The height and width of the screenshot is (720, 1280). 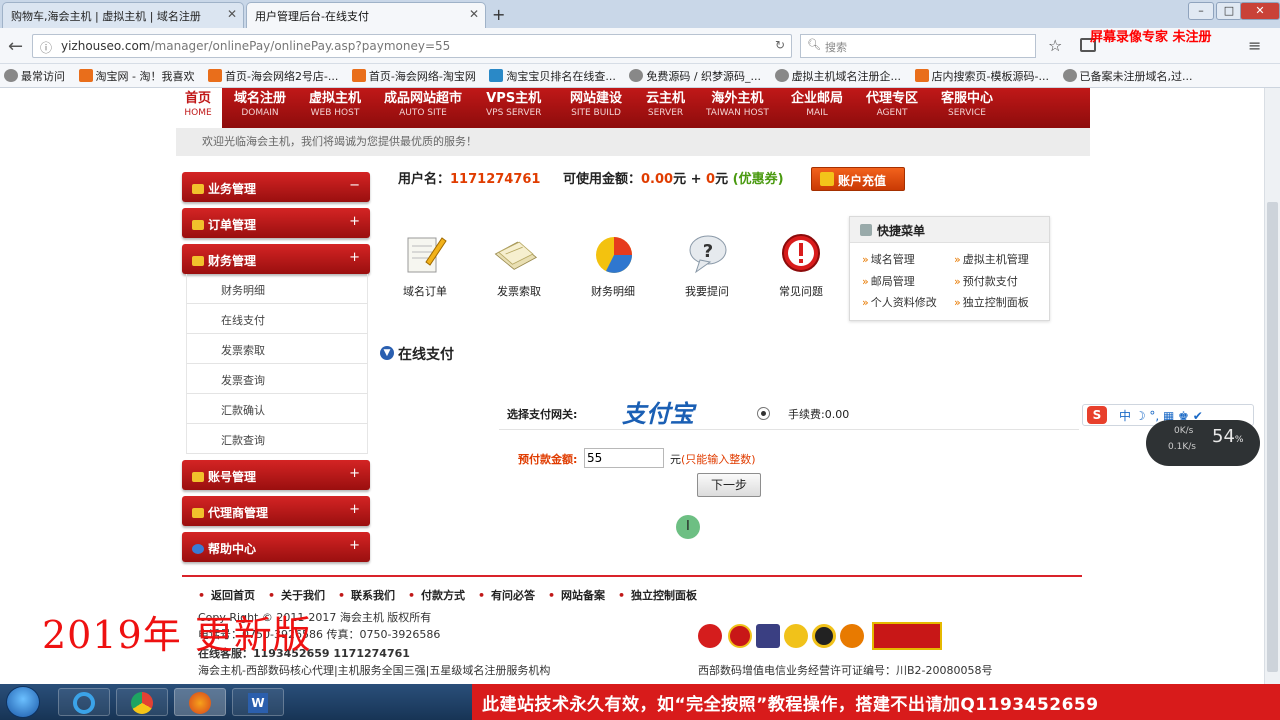 I want to click on bookmark-item: 最常访问, so click(x=34, y=76).